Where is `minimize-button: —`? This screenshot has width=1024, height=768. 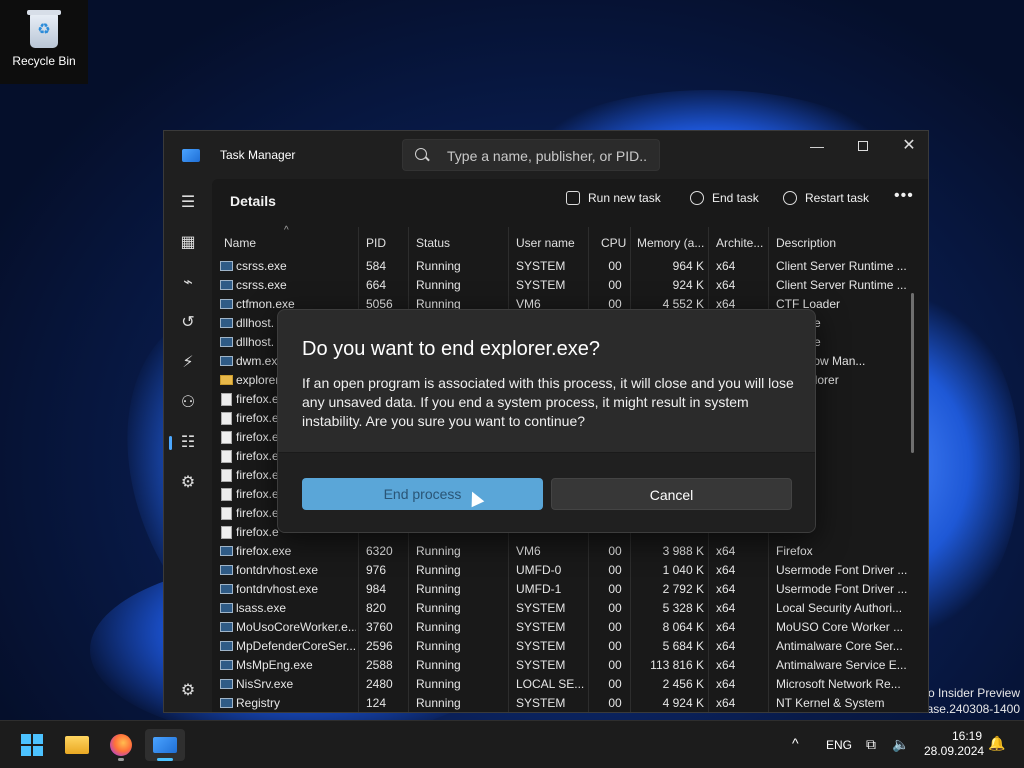 minimize-button: — is located at coordinates (817, 147).